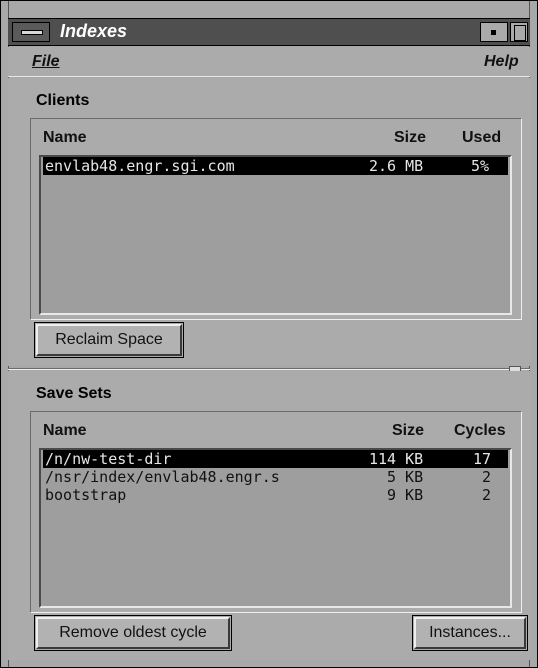  I want to click on minimize-icon, so click(494, 32).